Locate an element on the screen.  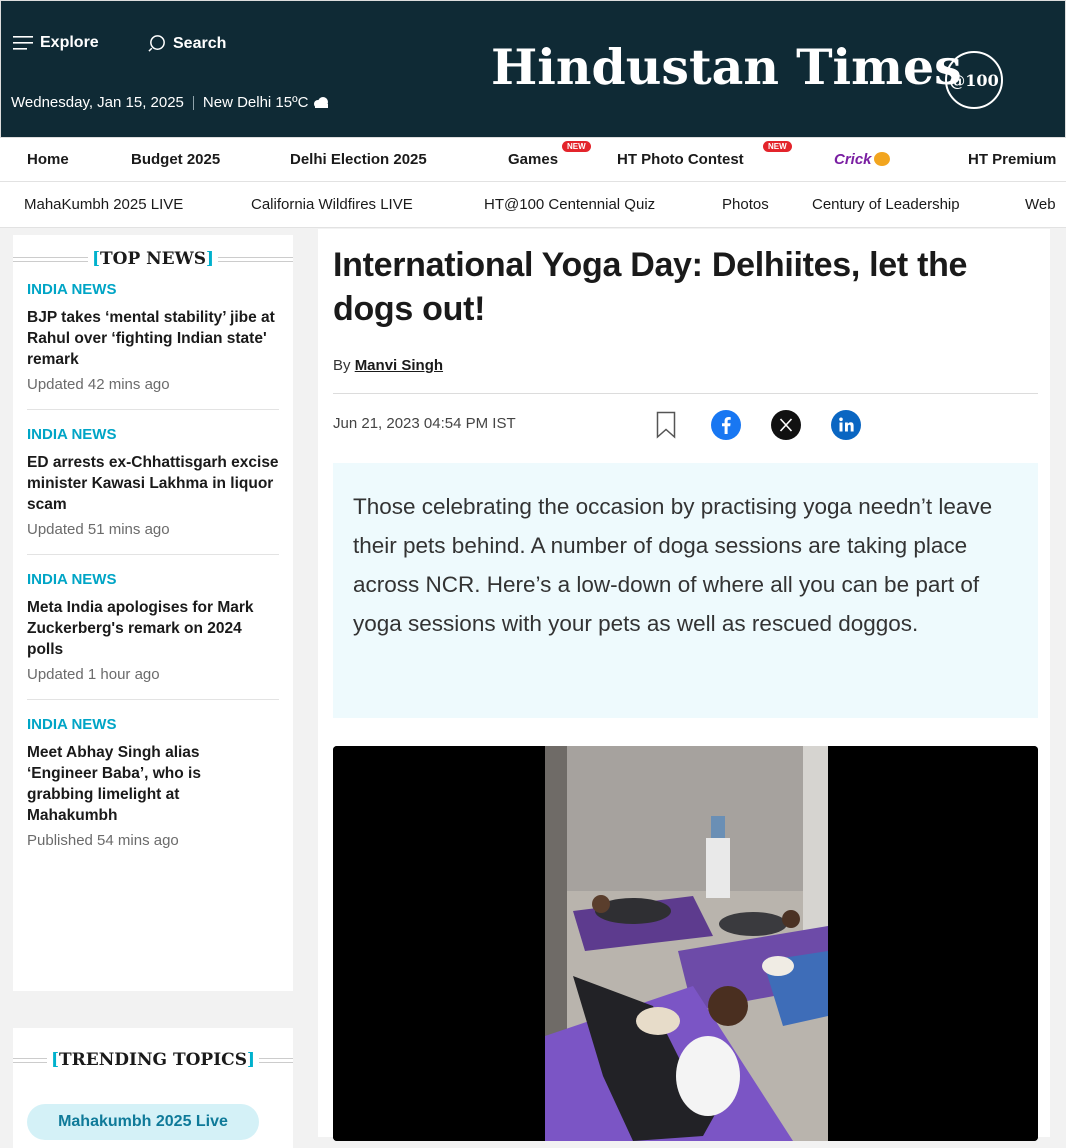
linkedin-share-button is located at coordinates (846, 425).